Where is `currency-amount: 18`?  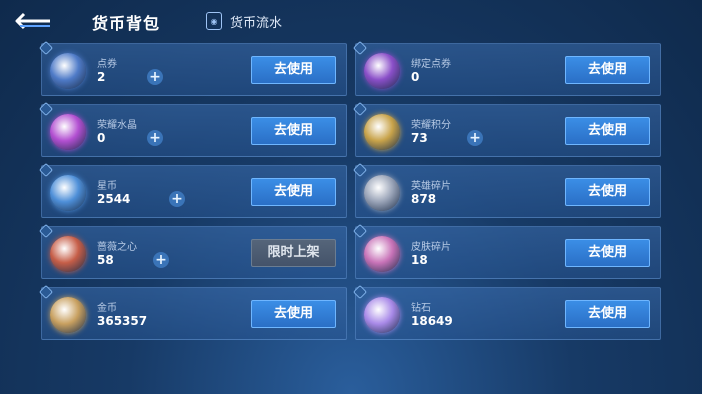
currency-amount: 18 is located at coordinates (419, 260).